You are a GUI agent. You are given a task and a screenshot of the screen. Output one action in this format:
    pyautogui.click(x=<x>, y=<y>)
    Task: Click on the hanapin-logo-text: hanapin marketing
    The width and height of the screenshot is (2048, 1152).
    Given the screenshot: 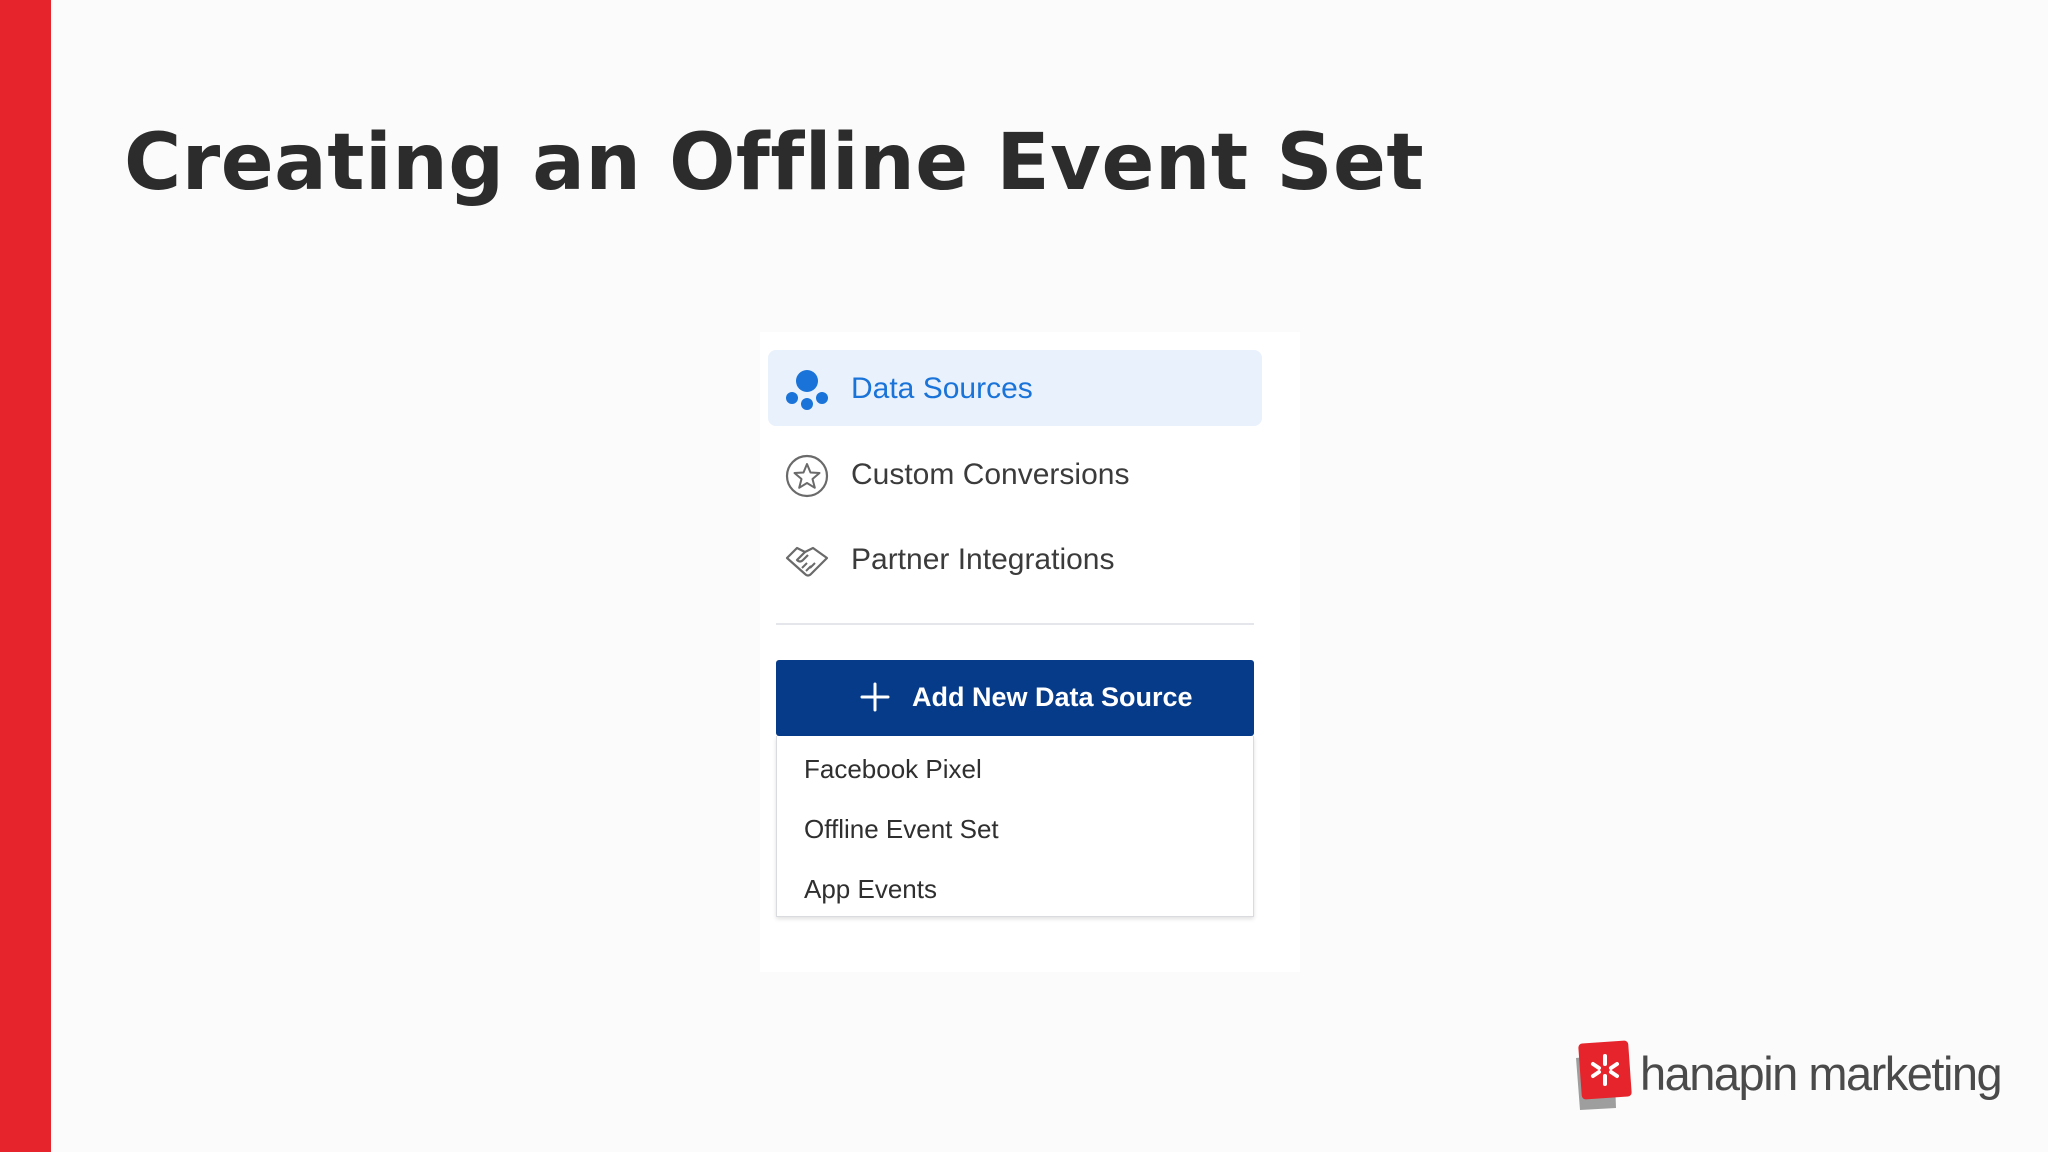 What is the action you would take?
    pyautogui.click(x=1821, y=1073)
    